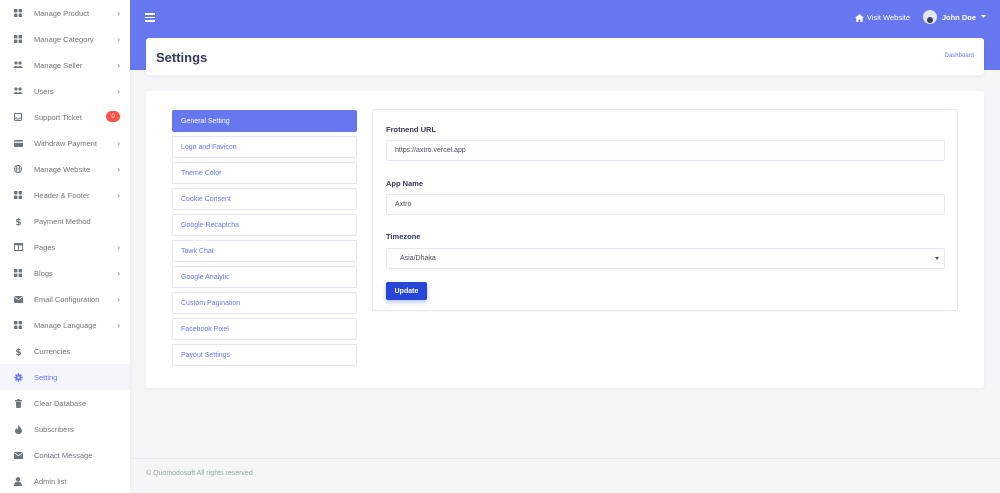  Describe the element at coordinates (264, 225) in the screenshot. I see `tab-google-recaptcha: Google Recaptcha` at that location.